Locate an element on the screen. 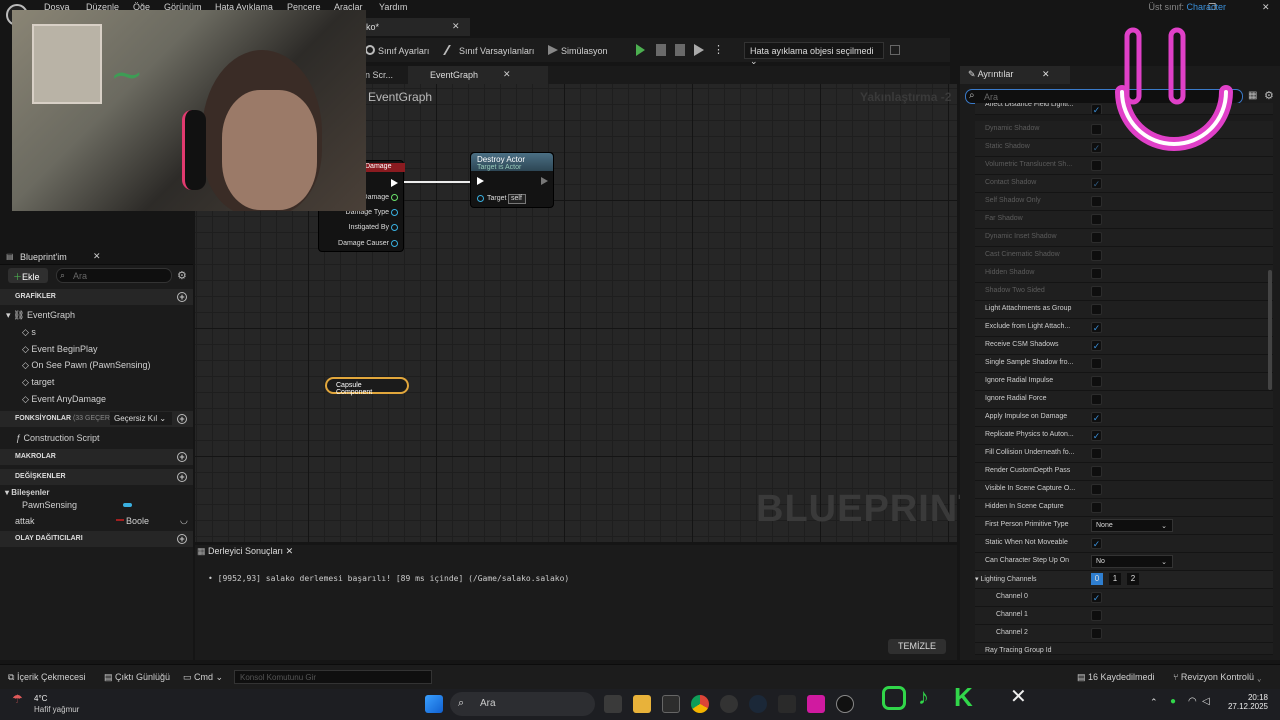 This screenshot has height=720, width=1280. chrome-icon is located at coordinates (700, 704).